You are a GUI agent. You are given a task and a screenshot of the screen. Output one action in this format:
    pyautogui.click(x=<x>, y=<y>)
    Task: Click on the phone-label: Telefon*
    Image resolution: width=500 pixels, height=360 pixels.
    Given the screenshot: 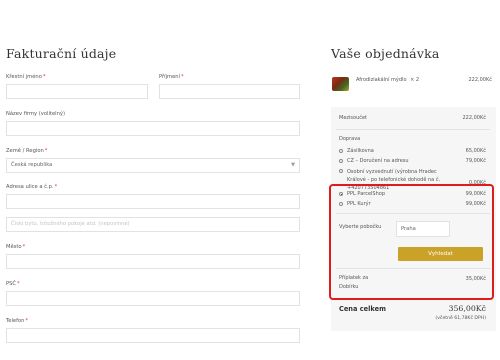 What is the action you would take?
    pyautogui.click(x=17, y=321)
    